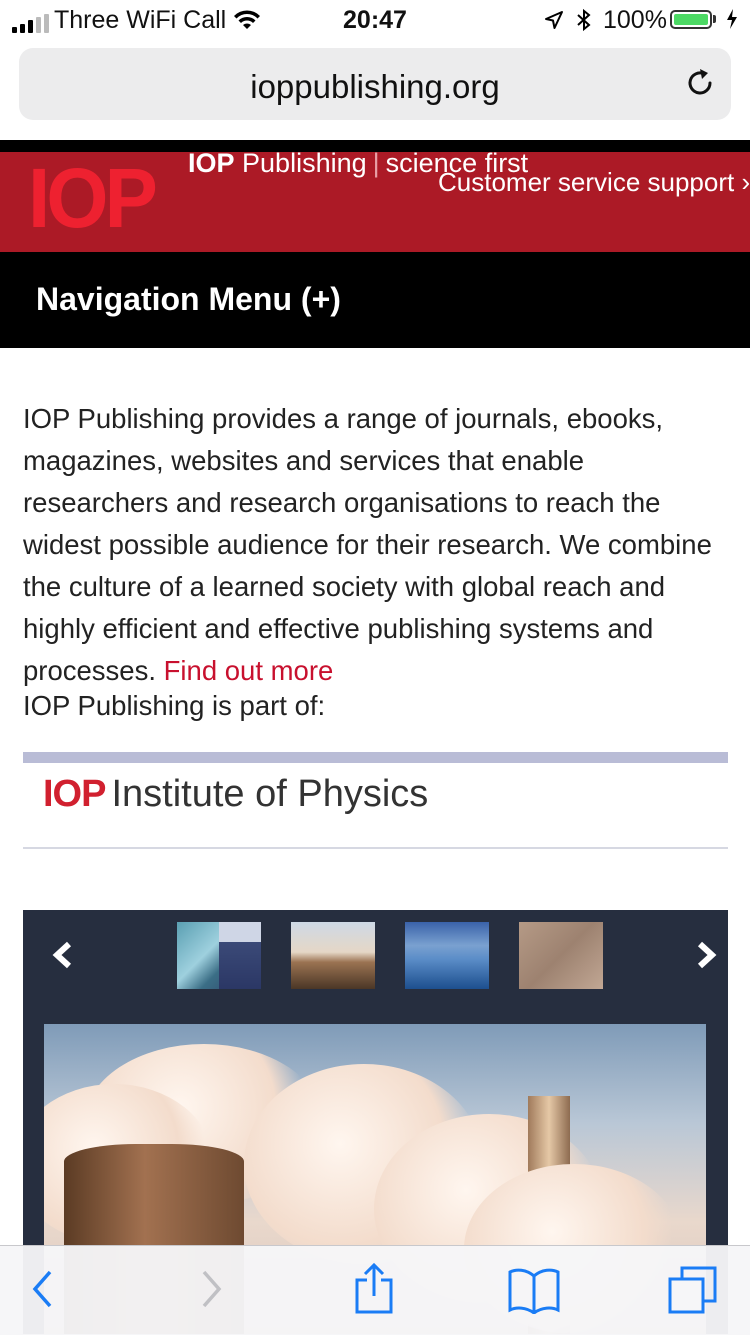 Image resolution: width=750 pixels, height=1335 pixels. I want to click on brand-iop: IOP, so click(211, 165).